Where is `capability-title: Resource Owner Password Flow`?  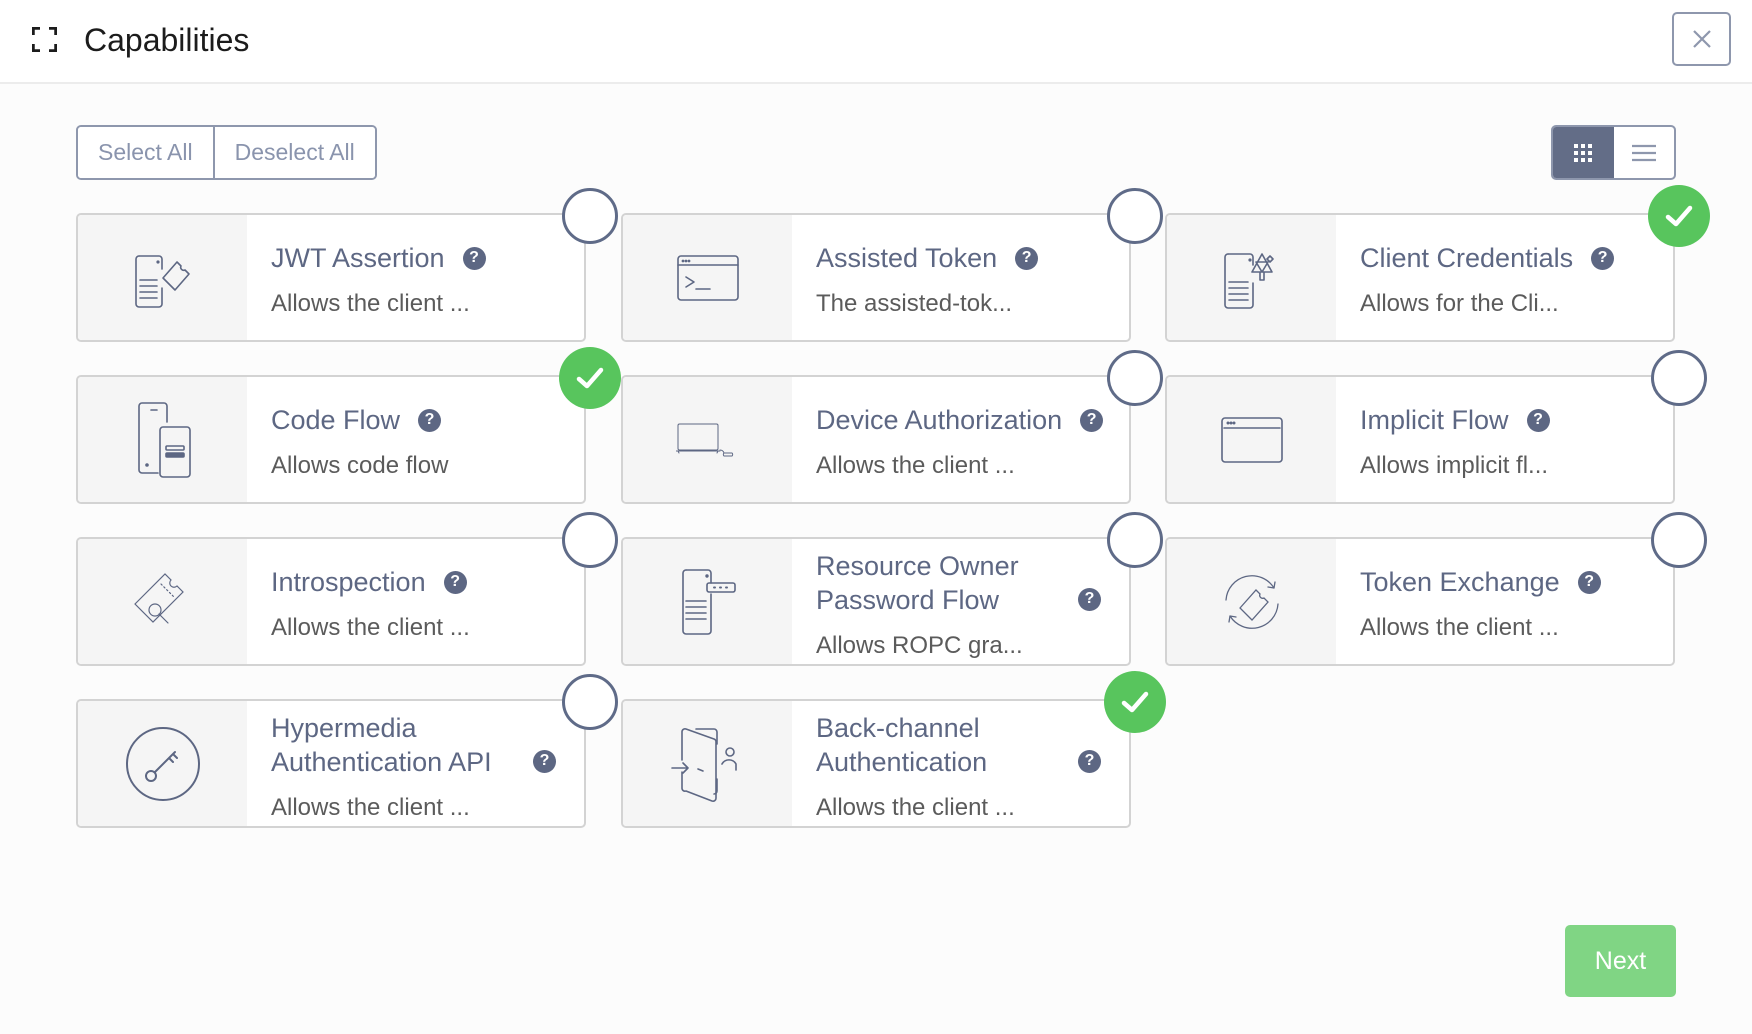 capability-title: Resource Owner Password Flow is located at coordinates (917, 583).